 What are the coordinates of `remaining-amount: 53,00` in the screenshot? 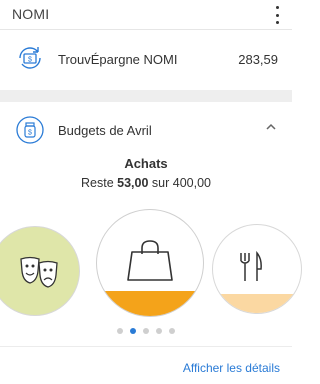 It's located at (133, 183).